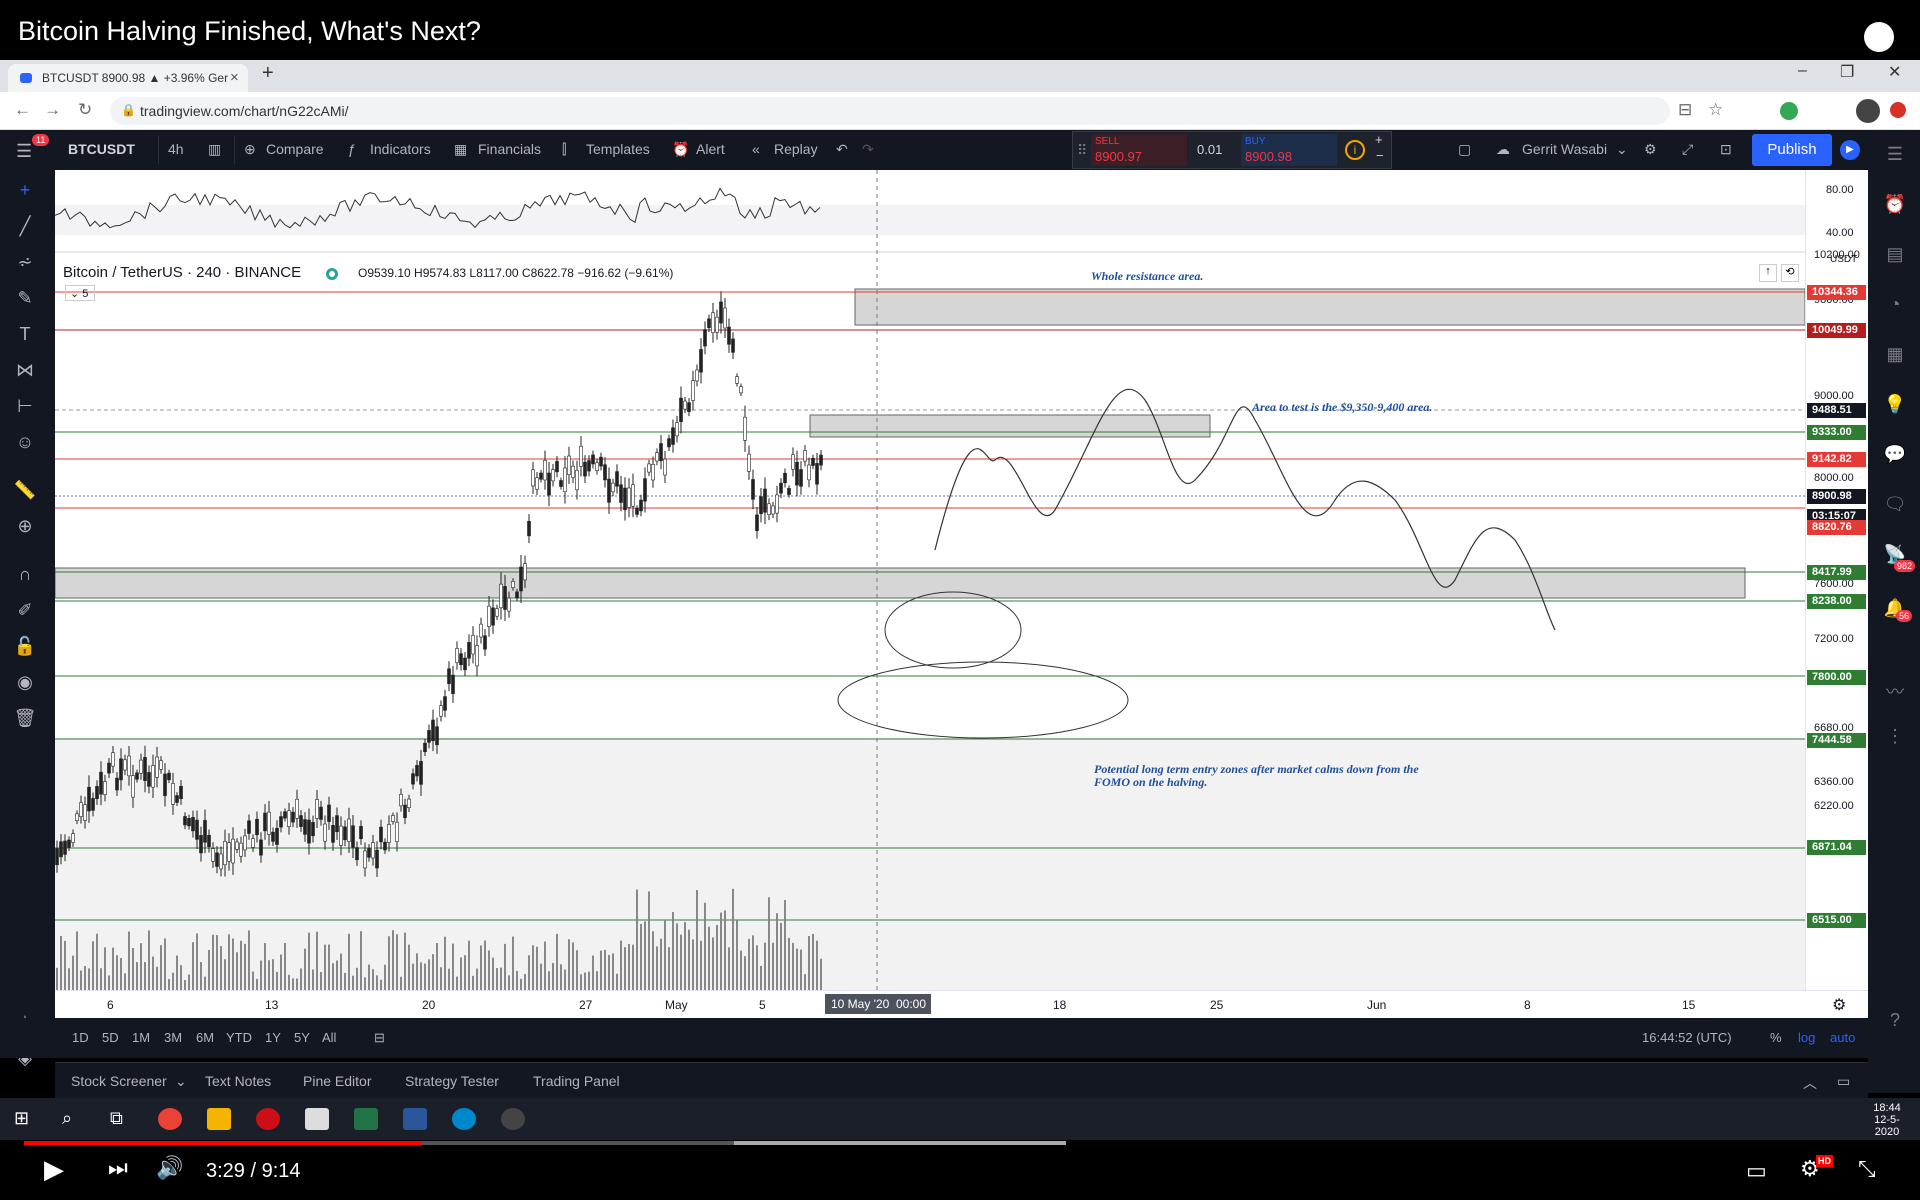 Image resolution: width=1920 pixels, height=1200 pixels. Describe the element at coordinates (101, 149) in the screenshot. I see `symbol-search: BTCUSDT` at that location.